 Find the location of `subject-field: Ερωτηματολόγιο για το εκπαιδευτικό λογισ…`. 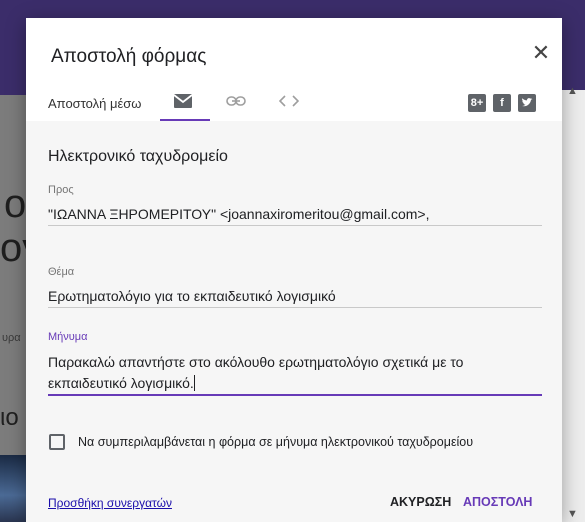

subject-field: Ερωτηματολόγιο για το εκπαιδευτικό λογισ… is located at coordinates (192, 296).